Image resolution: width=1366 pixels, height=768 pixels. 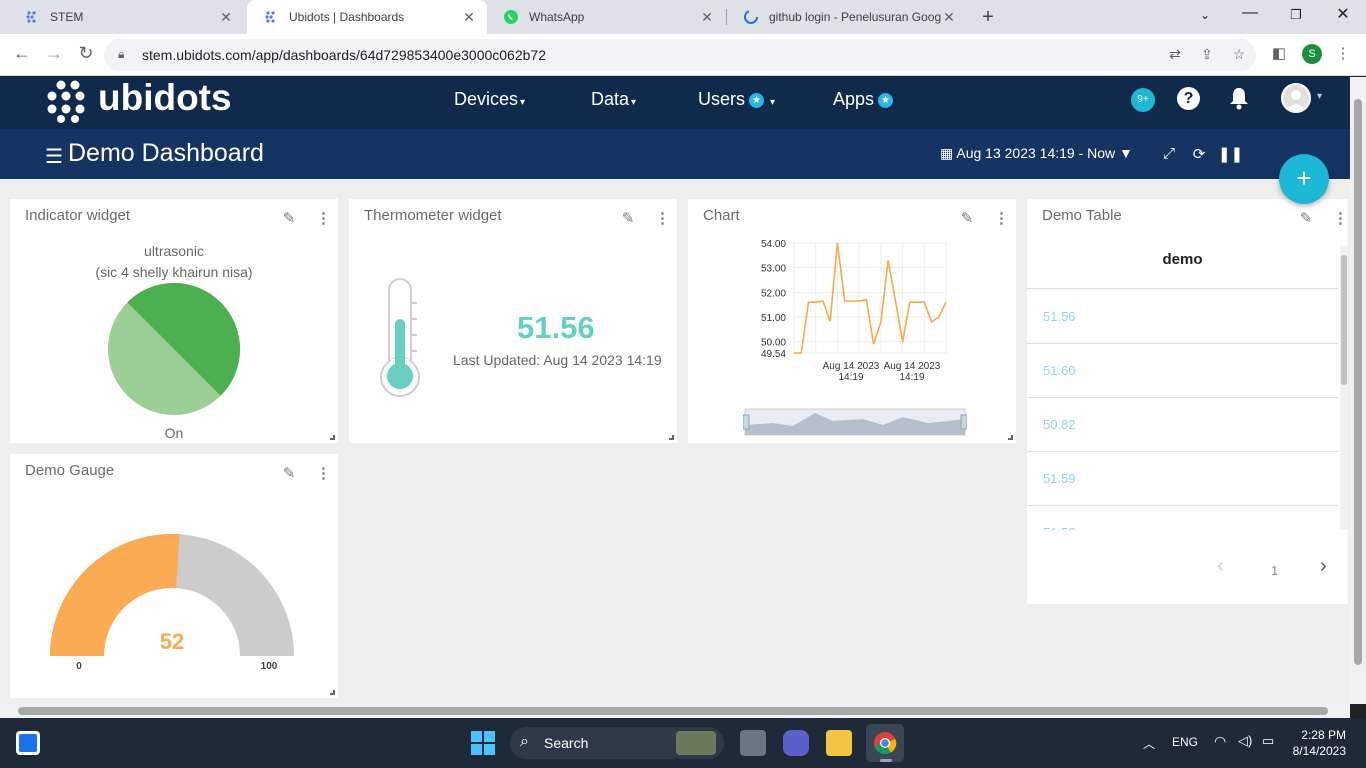 I want to click on menu-users: Users ★ ▾, so click(x=736, y=99).